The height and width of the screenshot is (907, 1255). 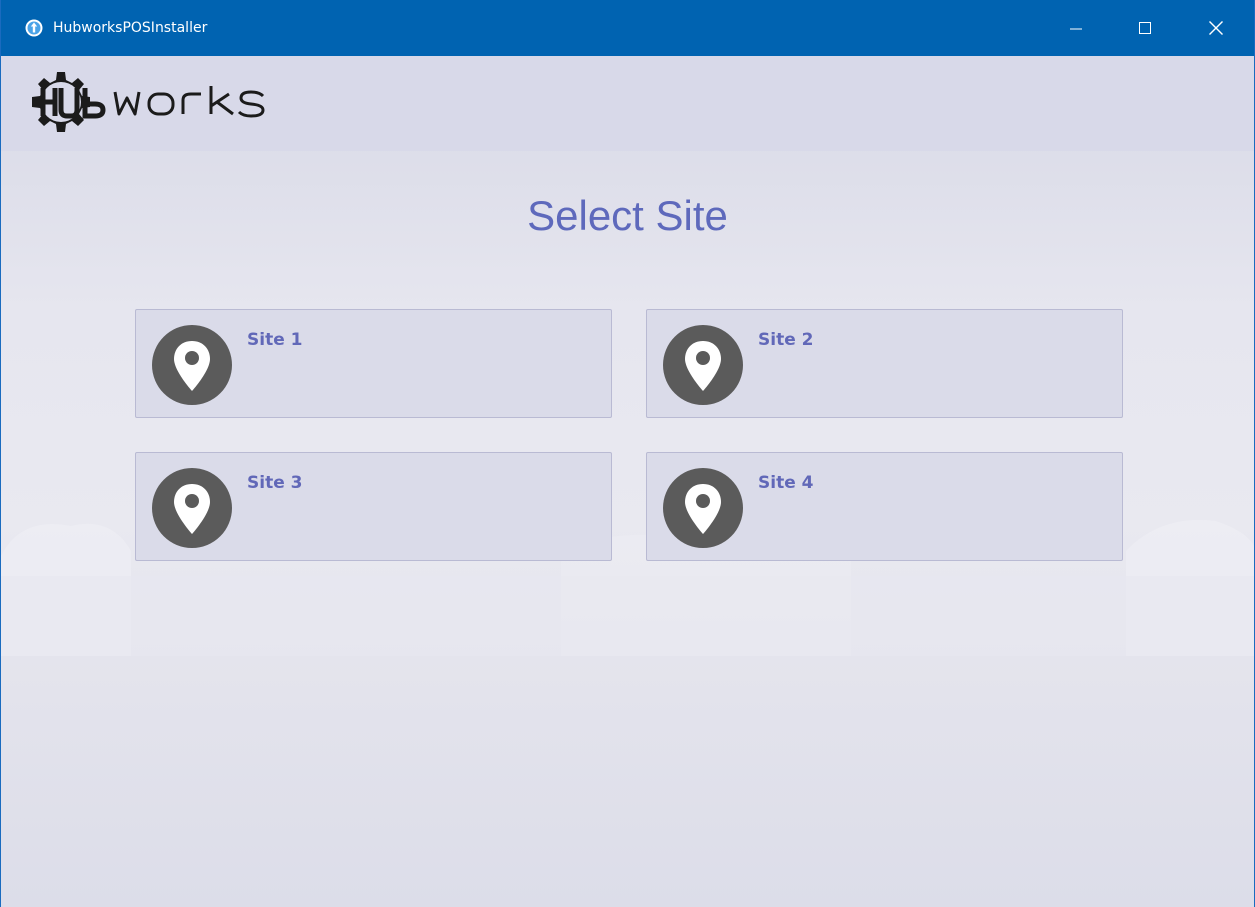 I want to click on site-label: Site 4, so click(x=786, y=483).